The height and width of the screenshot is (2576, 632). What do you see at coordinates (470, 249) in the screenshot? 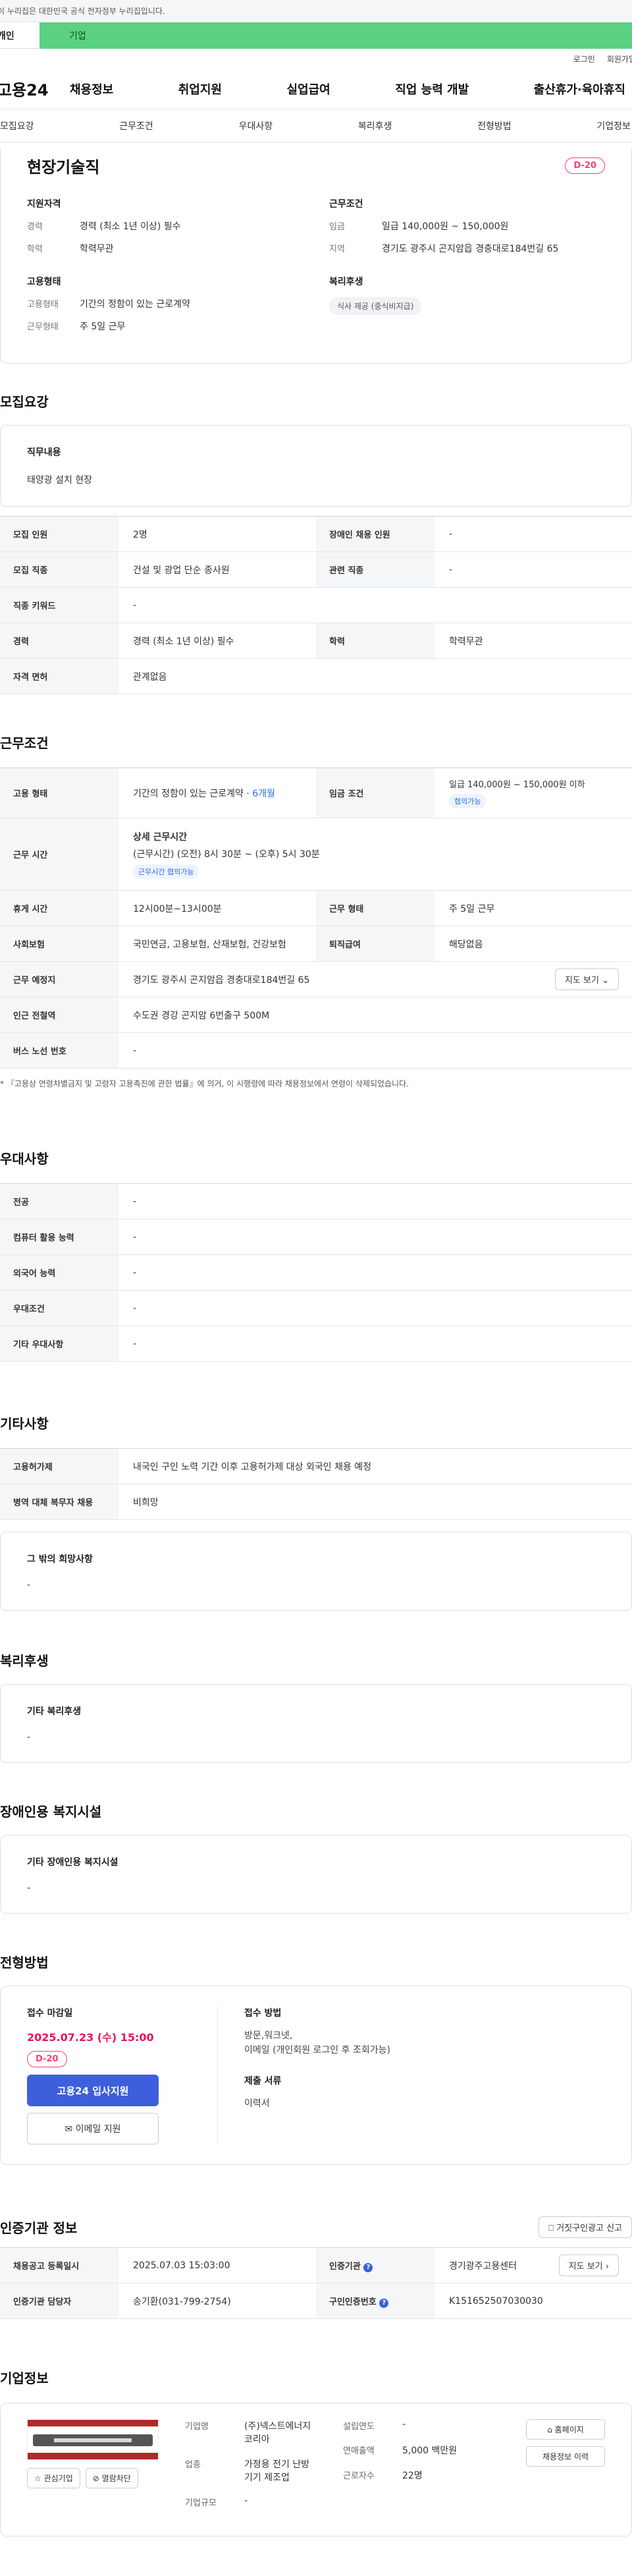
I see `region-value: 경기도 광주시 곤지암읍 경충대로184번길 65` at bounding box center [470, 249].